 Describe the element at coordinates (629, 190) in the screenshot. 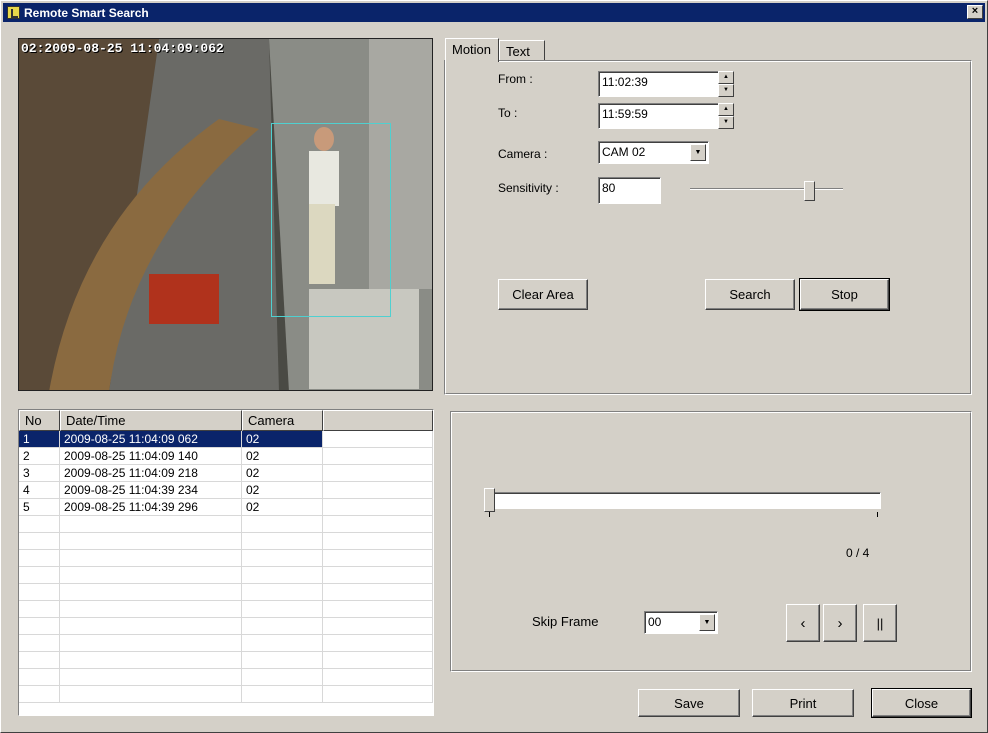

I see `sensitivity-field: 80` at that location.